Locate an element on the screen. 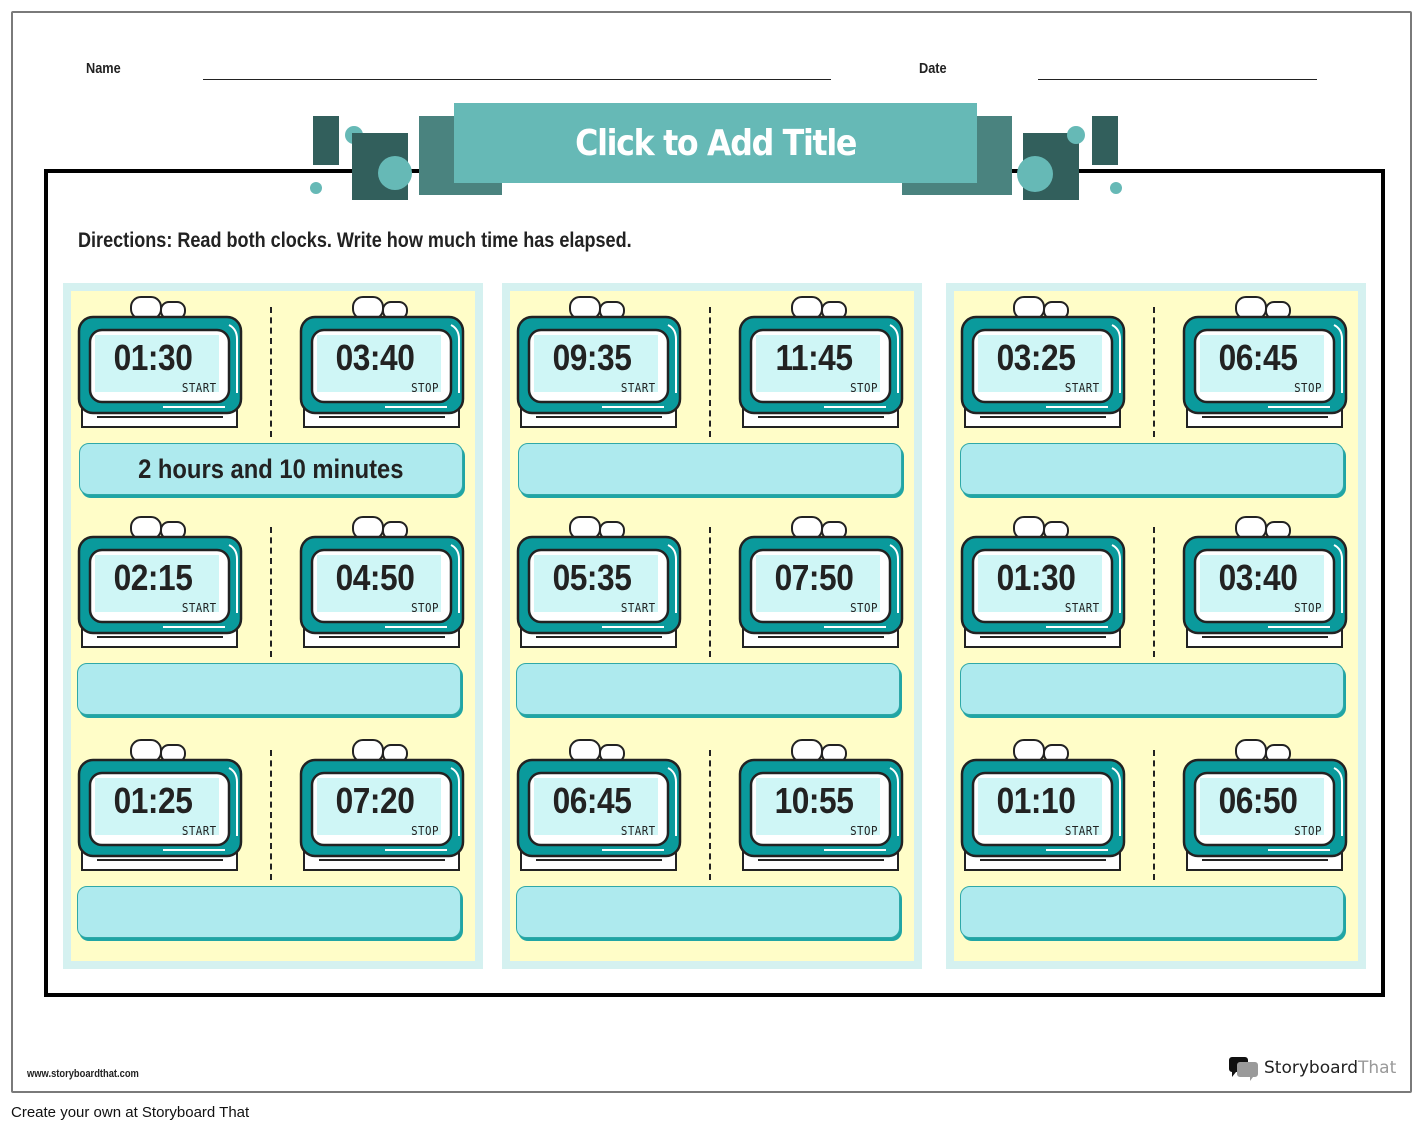 This screenshot has width=1425, height=1132. date-field-line is located at coordinates (1177, 79).